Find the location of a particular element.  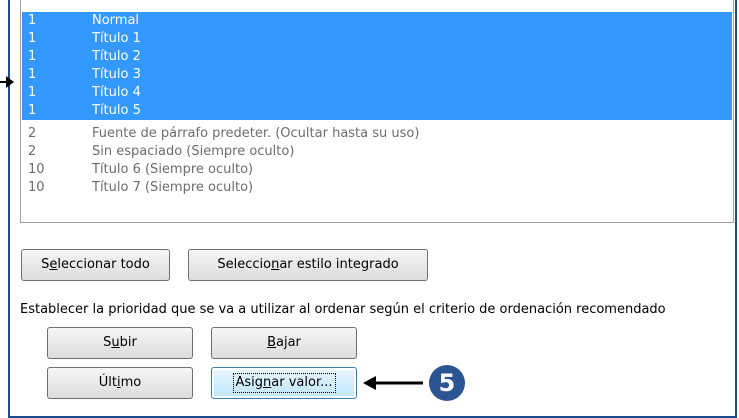

list-item: 1 Título 2 is located at coordinates (377, 57).